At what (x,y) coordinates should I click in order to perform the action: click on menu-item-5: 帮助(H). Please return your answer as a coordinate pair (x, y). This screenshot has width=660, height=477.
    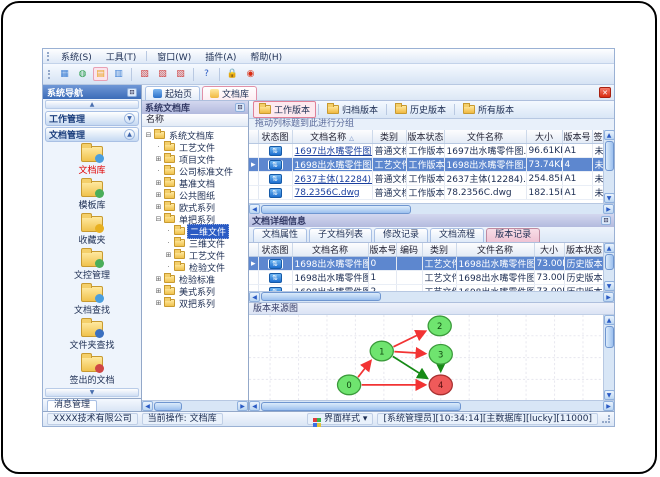
    Looking at the image, I should click on (266, 56).